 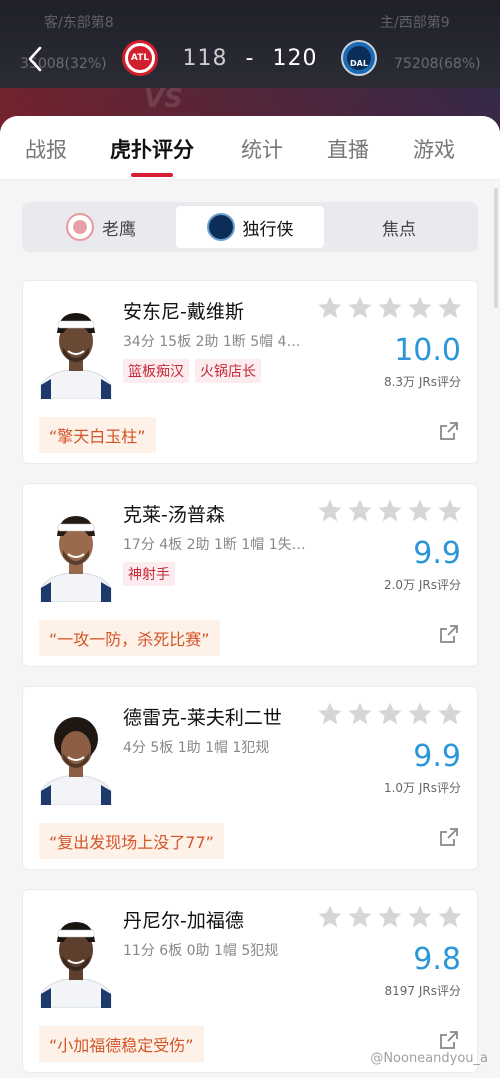 I want to click on segment-focus-label: 焦点, so click(x=399, y=229).